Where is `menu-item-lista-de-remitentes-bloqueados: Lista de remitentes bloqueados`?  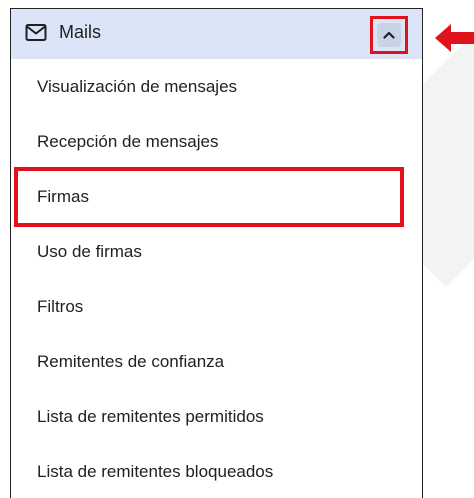
menu-item-lista-de-remitentes-bloqueados: Lista de remitentes bloqueados is located at coordinates (155, 472).